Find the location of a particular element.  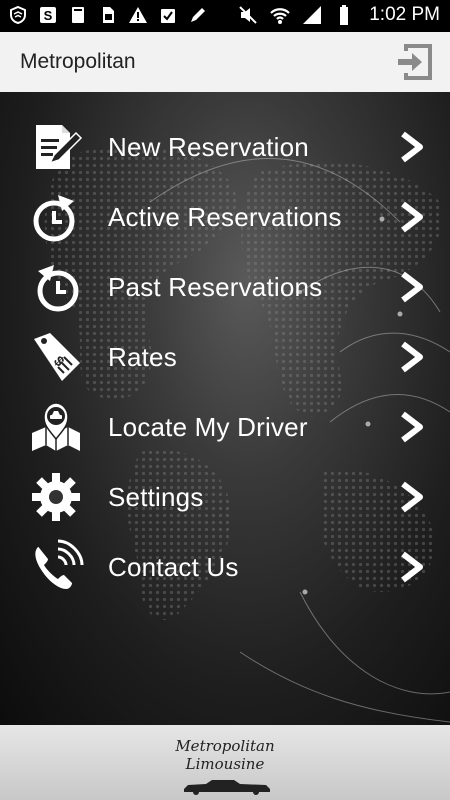

menu-label-settings: Settings is located at coordinates (156, 497).